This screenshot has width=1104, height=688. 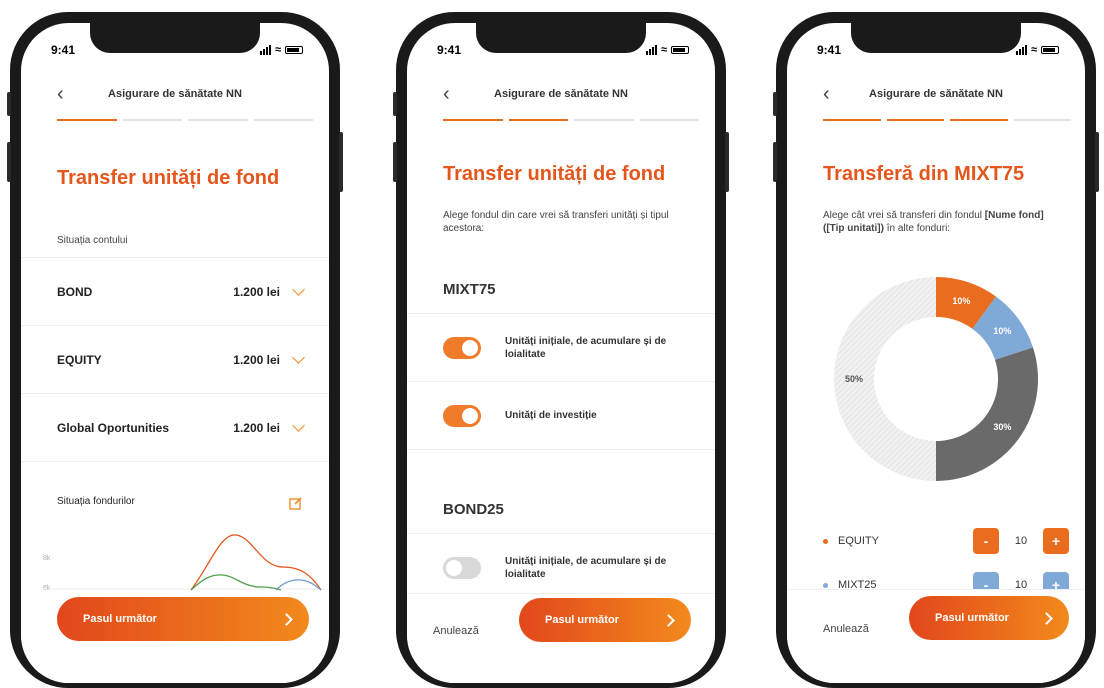 I want to click on page-title: Transferă din MIXT75, so click(x=924, y=174).